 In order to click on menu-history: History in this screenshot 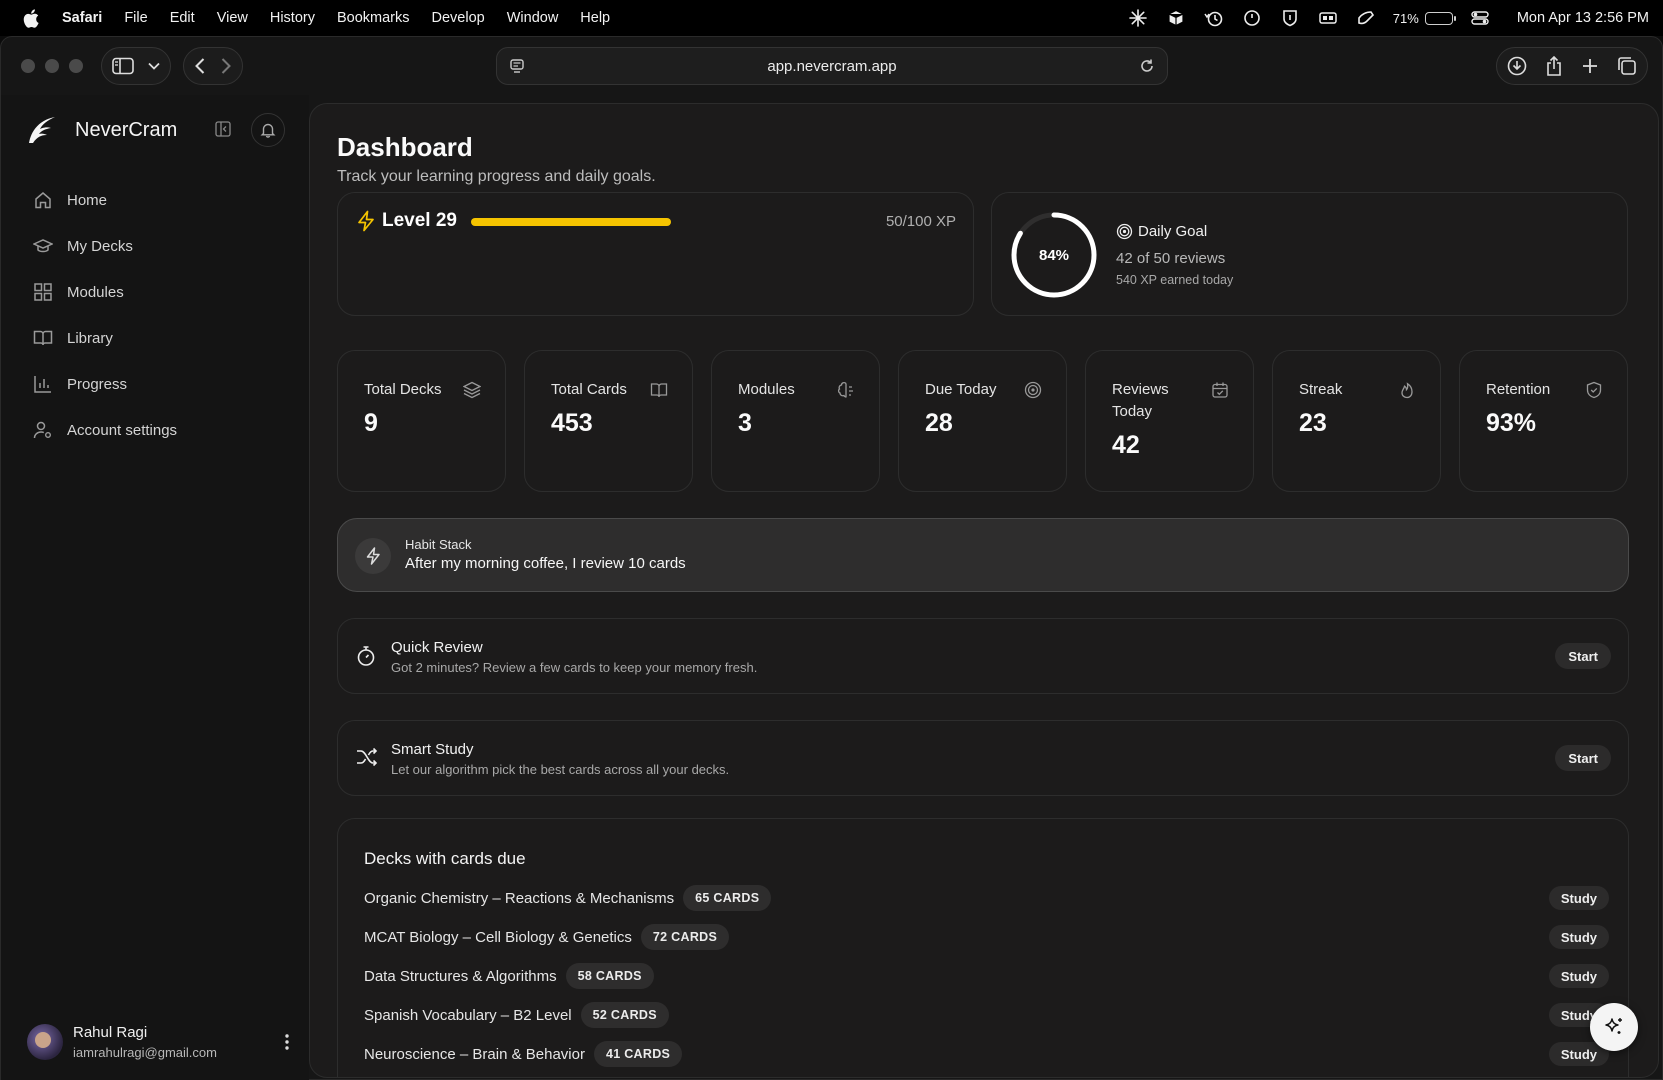, I will do `click(292, 18)`.